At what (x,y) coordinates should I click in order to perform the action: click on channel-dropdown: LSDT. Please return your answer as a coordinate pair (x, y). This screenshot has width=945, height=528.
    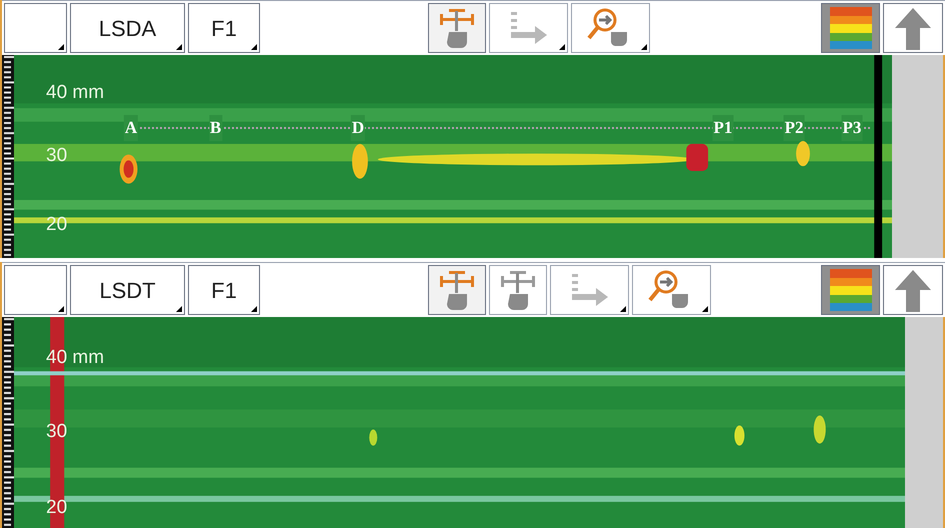
    Looking at the image, I should click on (127, 290).